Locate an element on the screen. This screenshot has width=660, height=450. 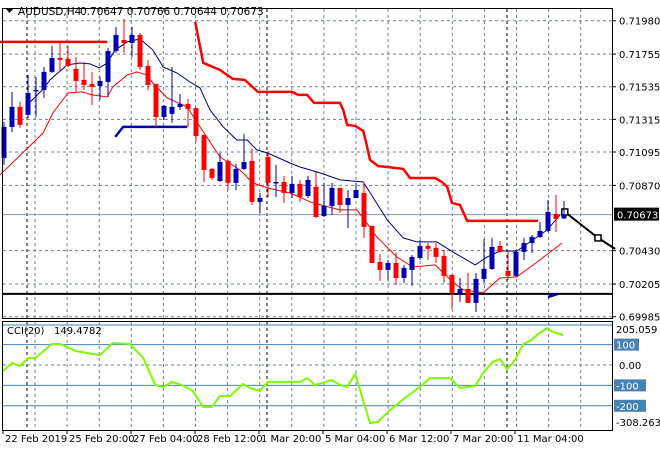
price-axis-label: 0.70870 is located at coordinates (639, 186).